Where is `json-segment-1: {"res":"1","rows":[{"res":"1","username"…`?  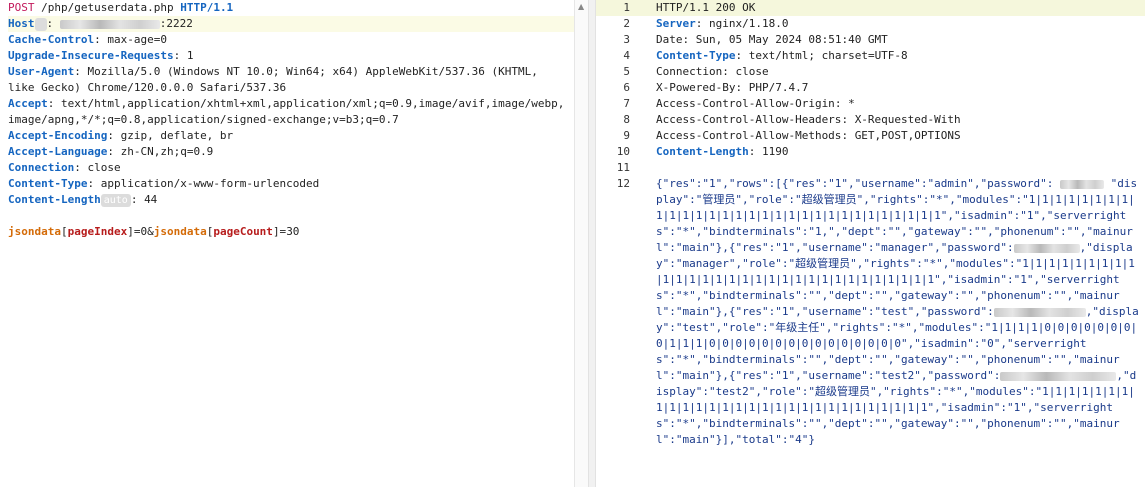 json-segment-1: {"res":"1","rows":[{"res":"1","username"… is located at coordinates (855, 183).